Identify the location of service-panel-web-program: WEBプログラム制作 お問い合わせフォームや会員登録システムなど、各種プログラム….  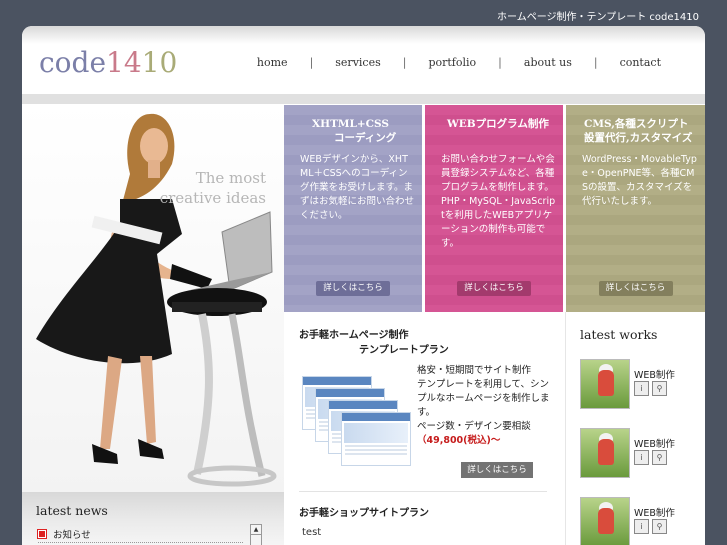
(494, 208).